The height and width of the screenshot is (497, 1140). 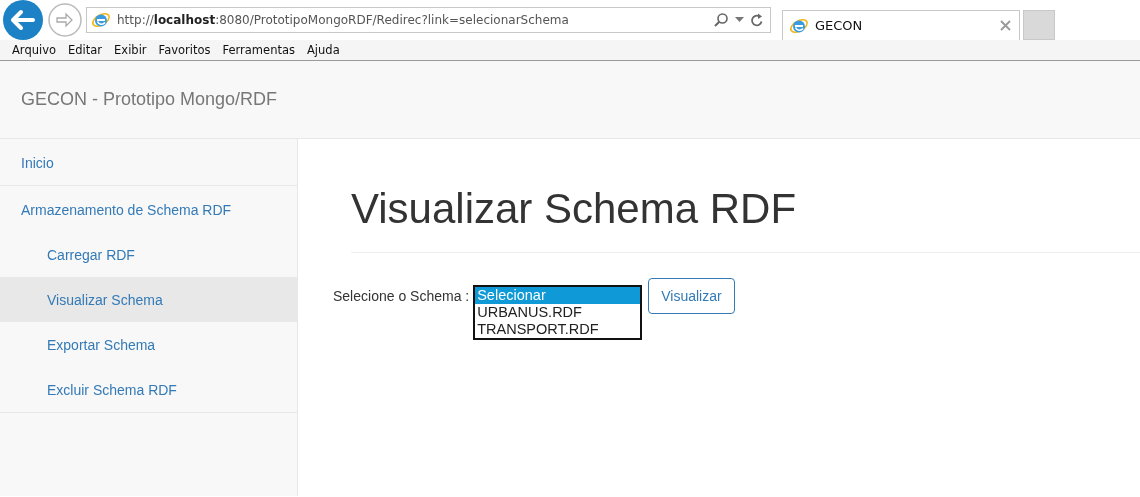 What do you see at coordinates (148, 254) in the screenshot?
I see `sidebar-item: Carregar RDF` at bounding box center [148, 254].